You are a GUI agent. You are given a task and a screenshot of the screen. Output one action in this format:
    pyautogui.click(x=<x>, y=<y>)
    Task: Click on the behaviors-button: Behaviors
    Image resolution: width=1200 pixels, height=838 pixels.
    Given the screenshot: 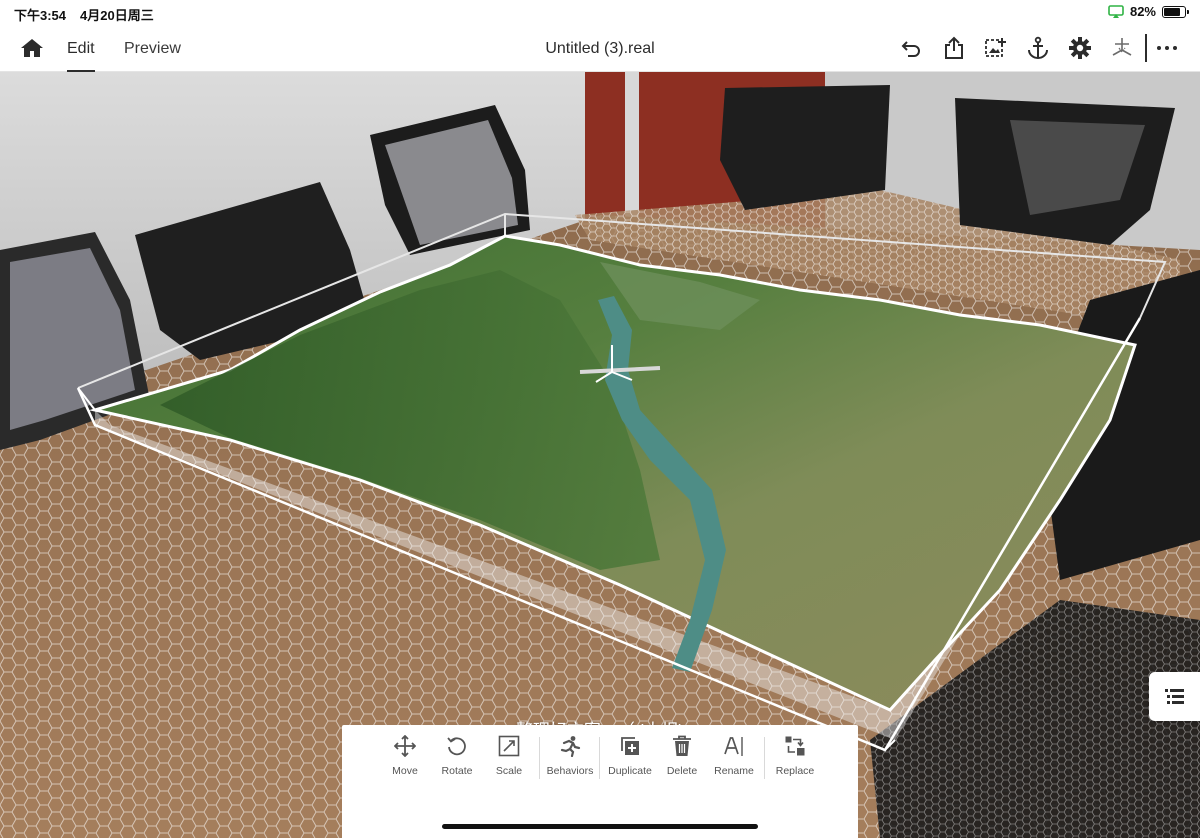 What is the action you would take?
    pyautogui.click(x=570, y=756)
    